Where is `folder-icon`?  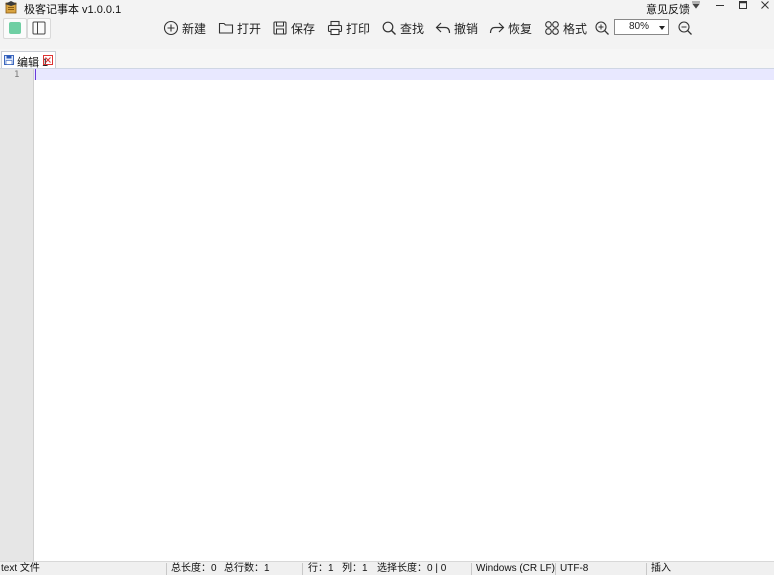 folder-icon is located at coordinates (226, 28).